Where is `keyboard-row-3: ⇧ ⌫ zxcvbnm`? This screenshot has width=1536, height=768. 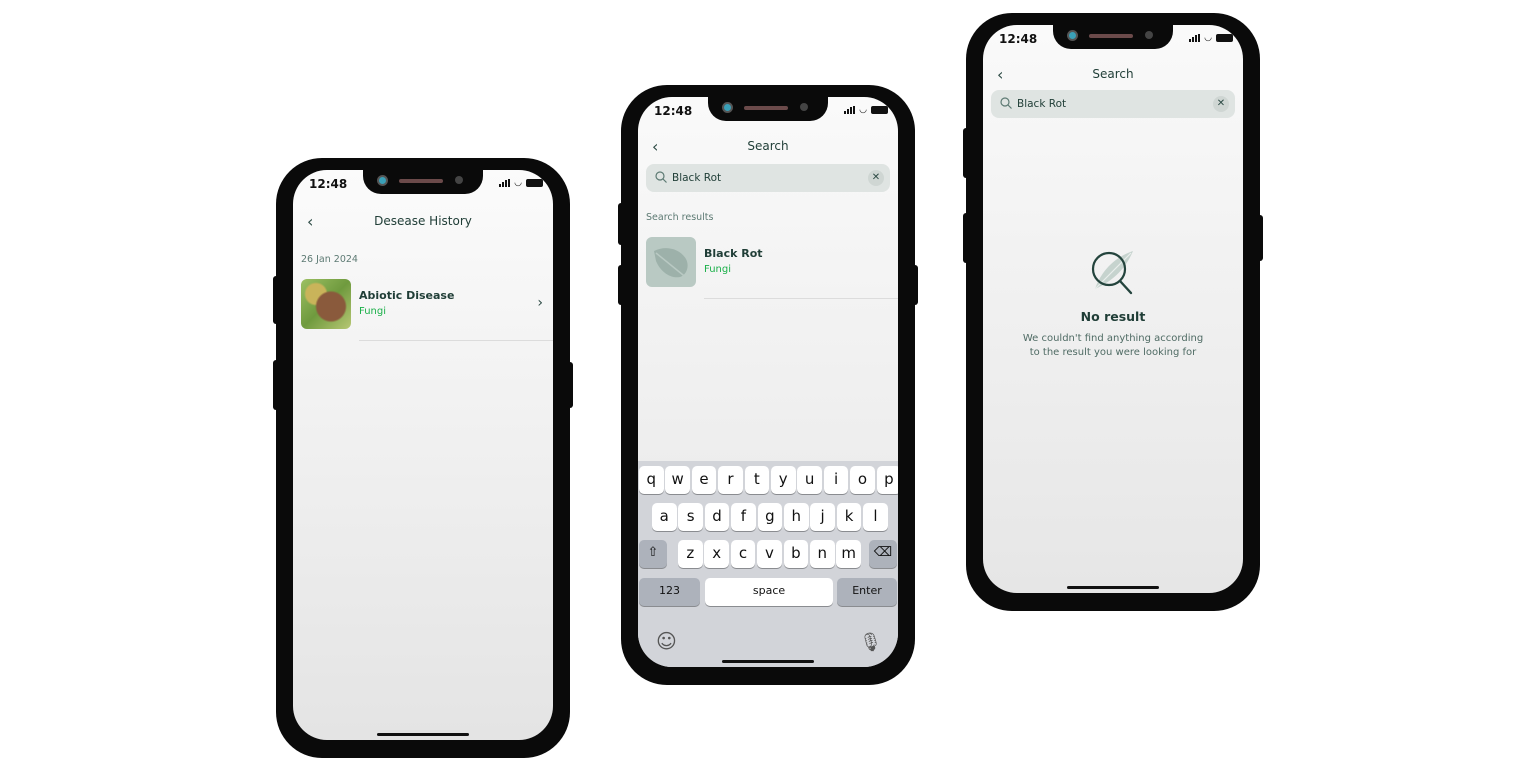
keyboard-row-3: ⇧ ⌫ zxcvbnm is located at coordinates (768, 554).